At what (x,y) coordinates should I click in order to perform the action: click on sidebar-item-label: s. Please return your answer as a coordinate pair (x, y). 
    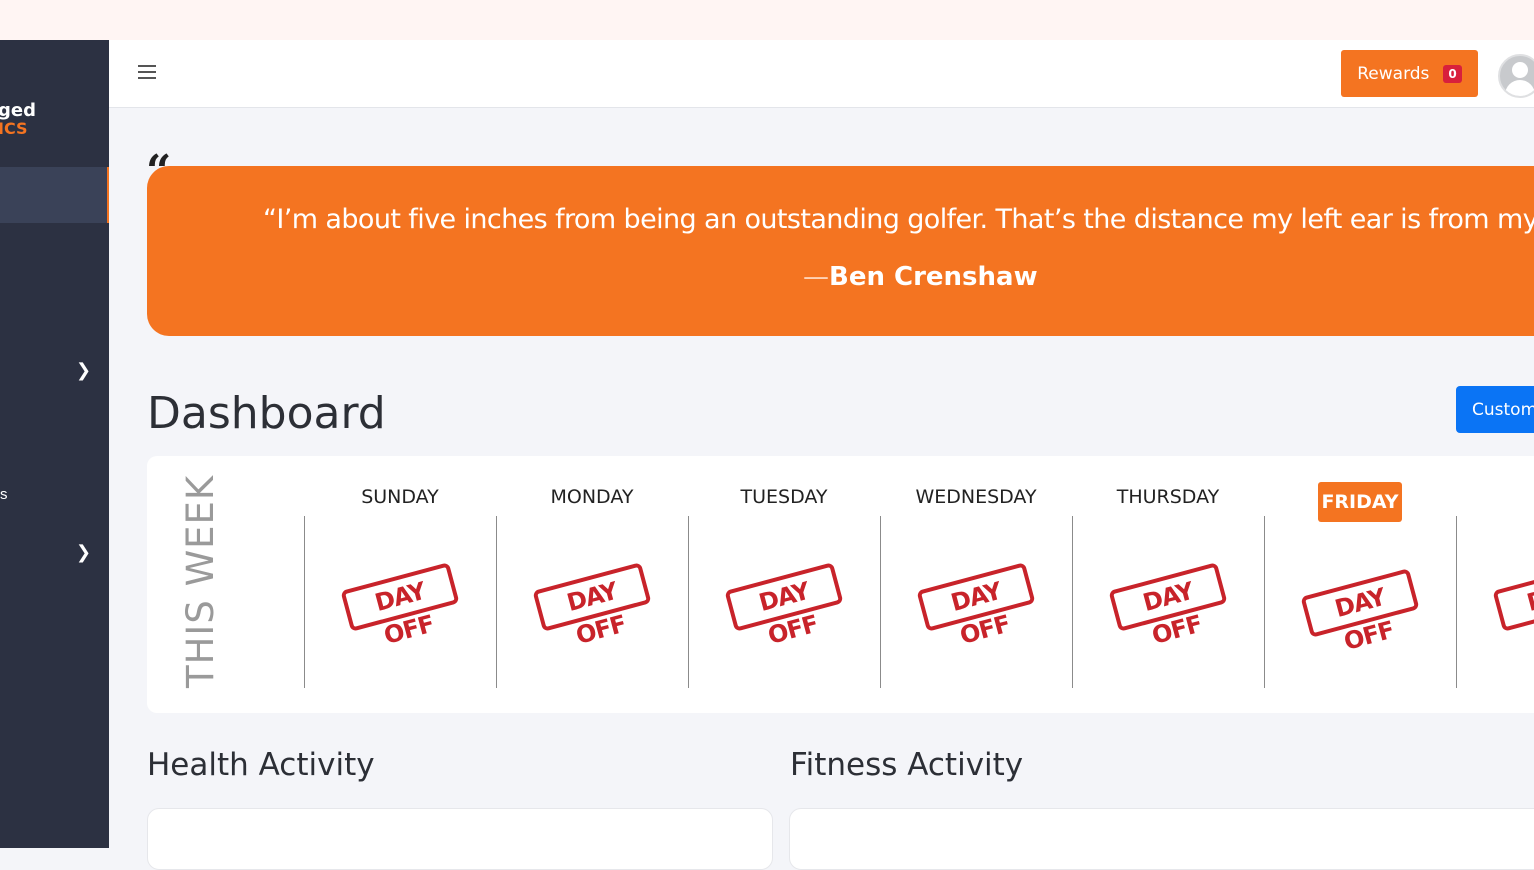
    Looking at the image, I should click on (4, 494).